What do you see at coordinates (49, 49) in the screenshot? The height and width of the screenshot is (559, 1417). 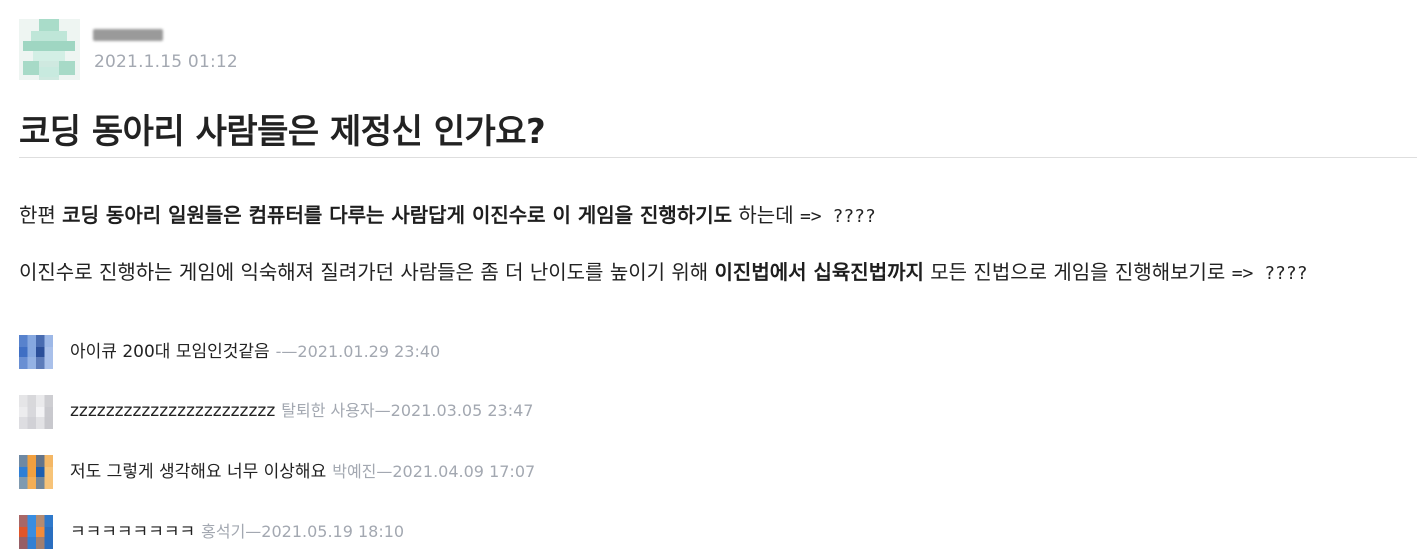 I see `author-avatar` at bounding box center [49, 49].